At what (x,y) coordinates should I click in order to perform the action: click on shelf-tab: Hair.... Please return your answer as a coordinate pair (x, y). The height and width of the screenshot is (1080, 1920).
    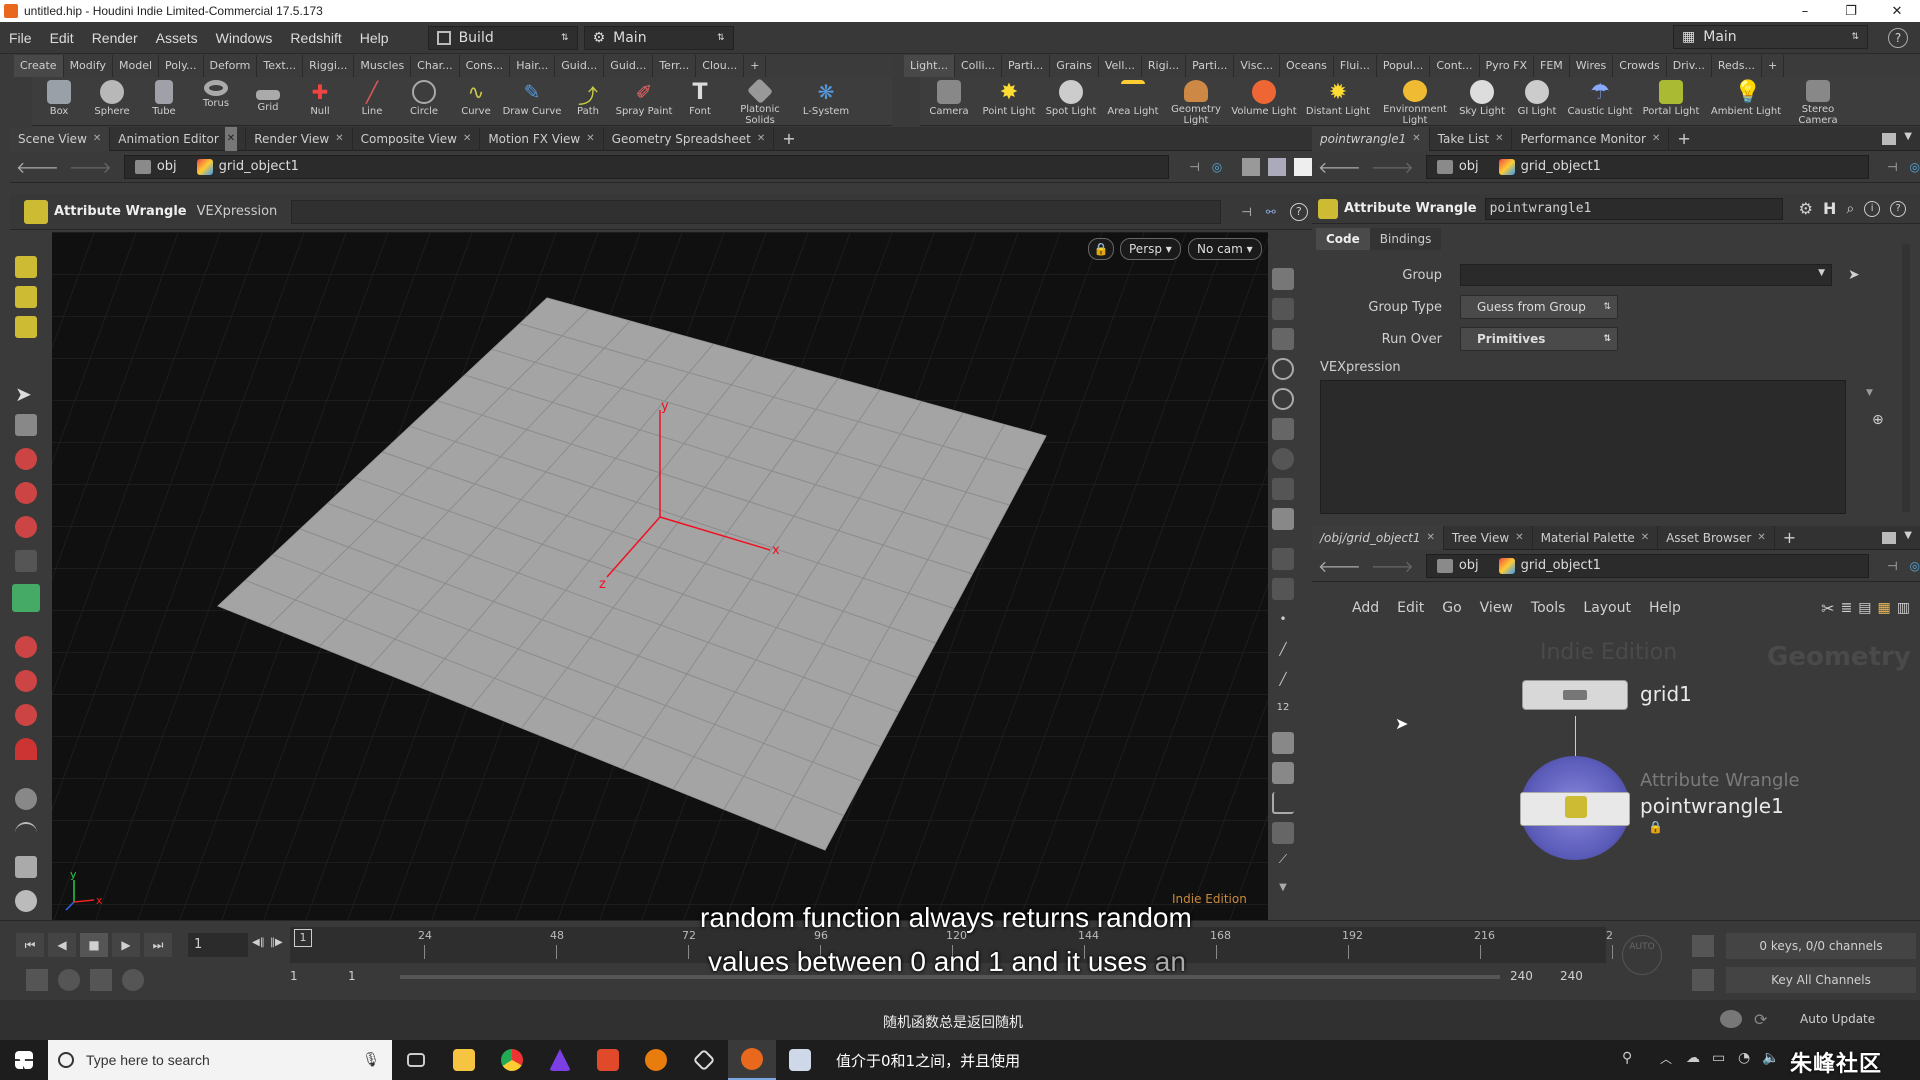
    Looking at the image, I should click on (533, 66).